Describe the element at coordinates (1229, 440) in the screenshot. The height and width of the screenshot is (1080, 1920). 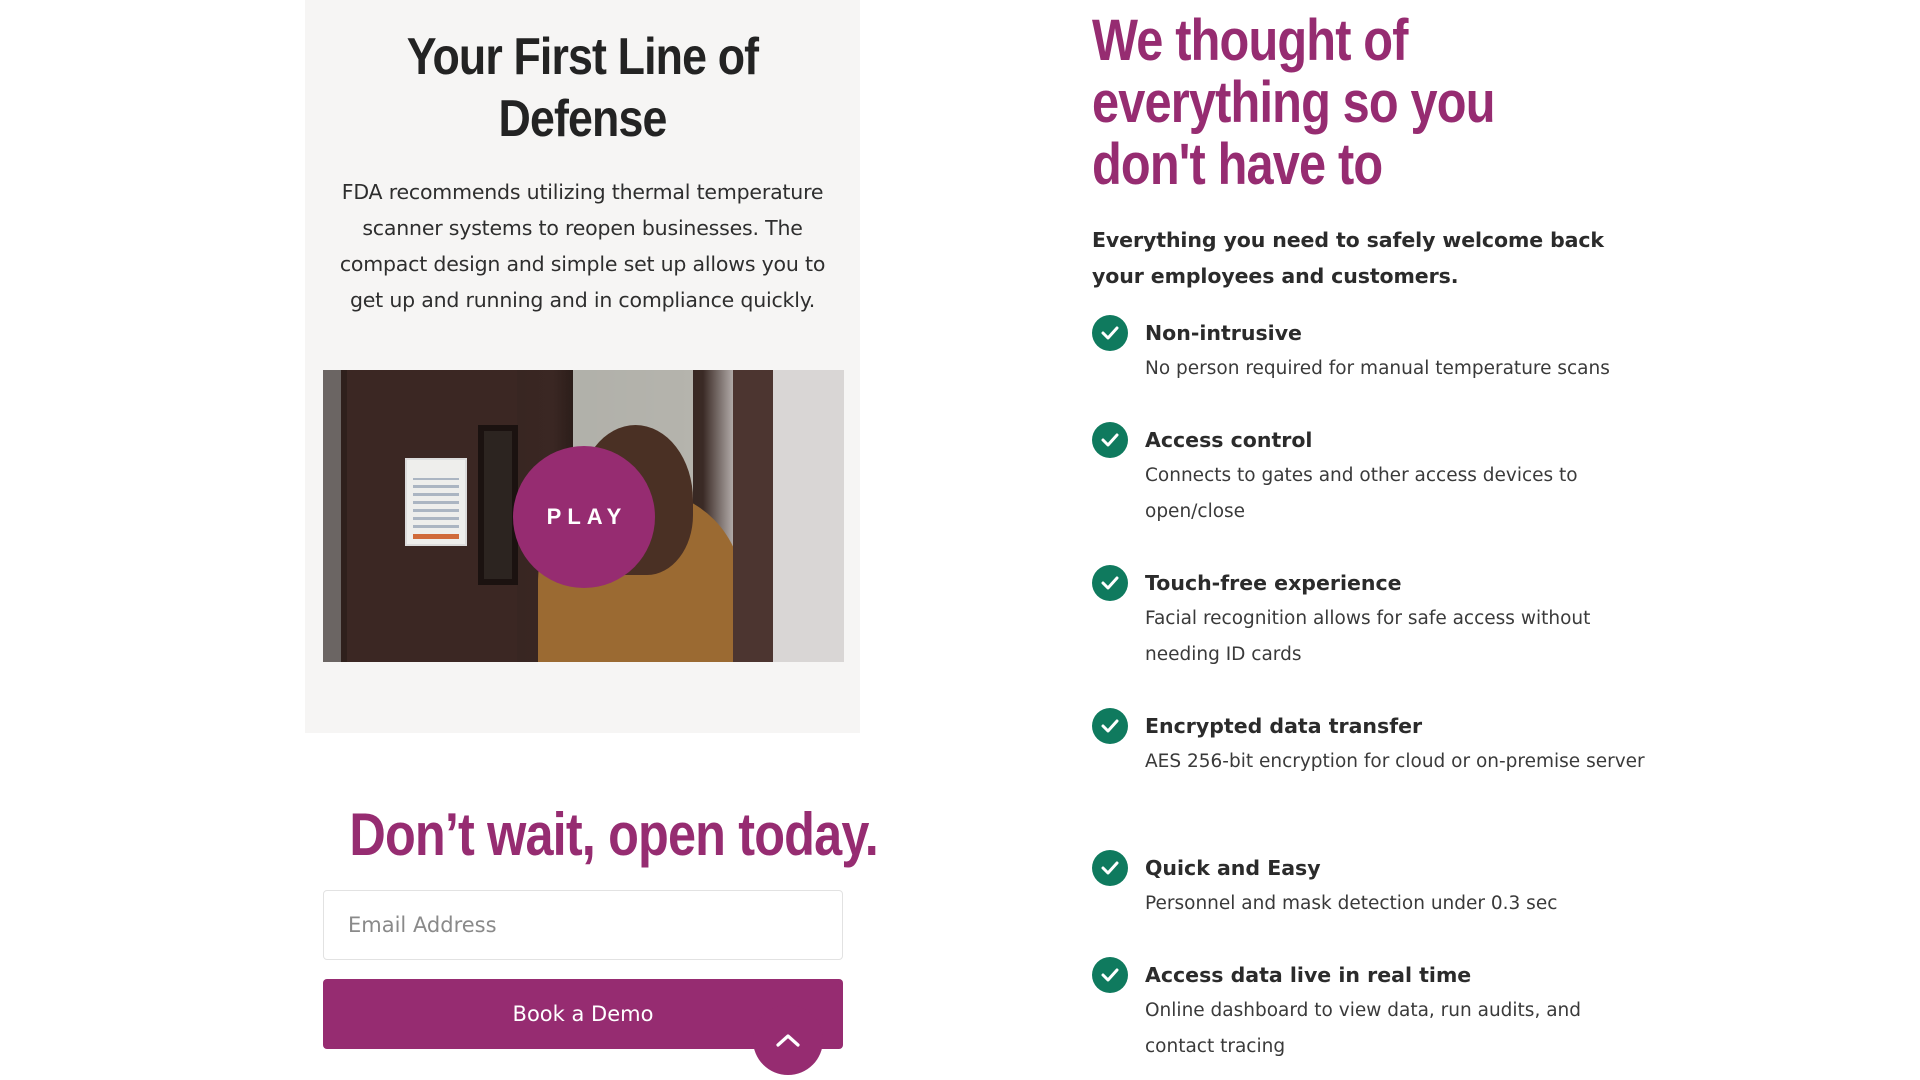
I see `feature-title: Access control` at that location.